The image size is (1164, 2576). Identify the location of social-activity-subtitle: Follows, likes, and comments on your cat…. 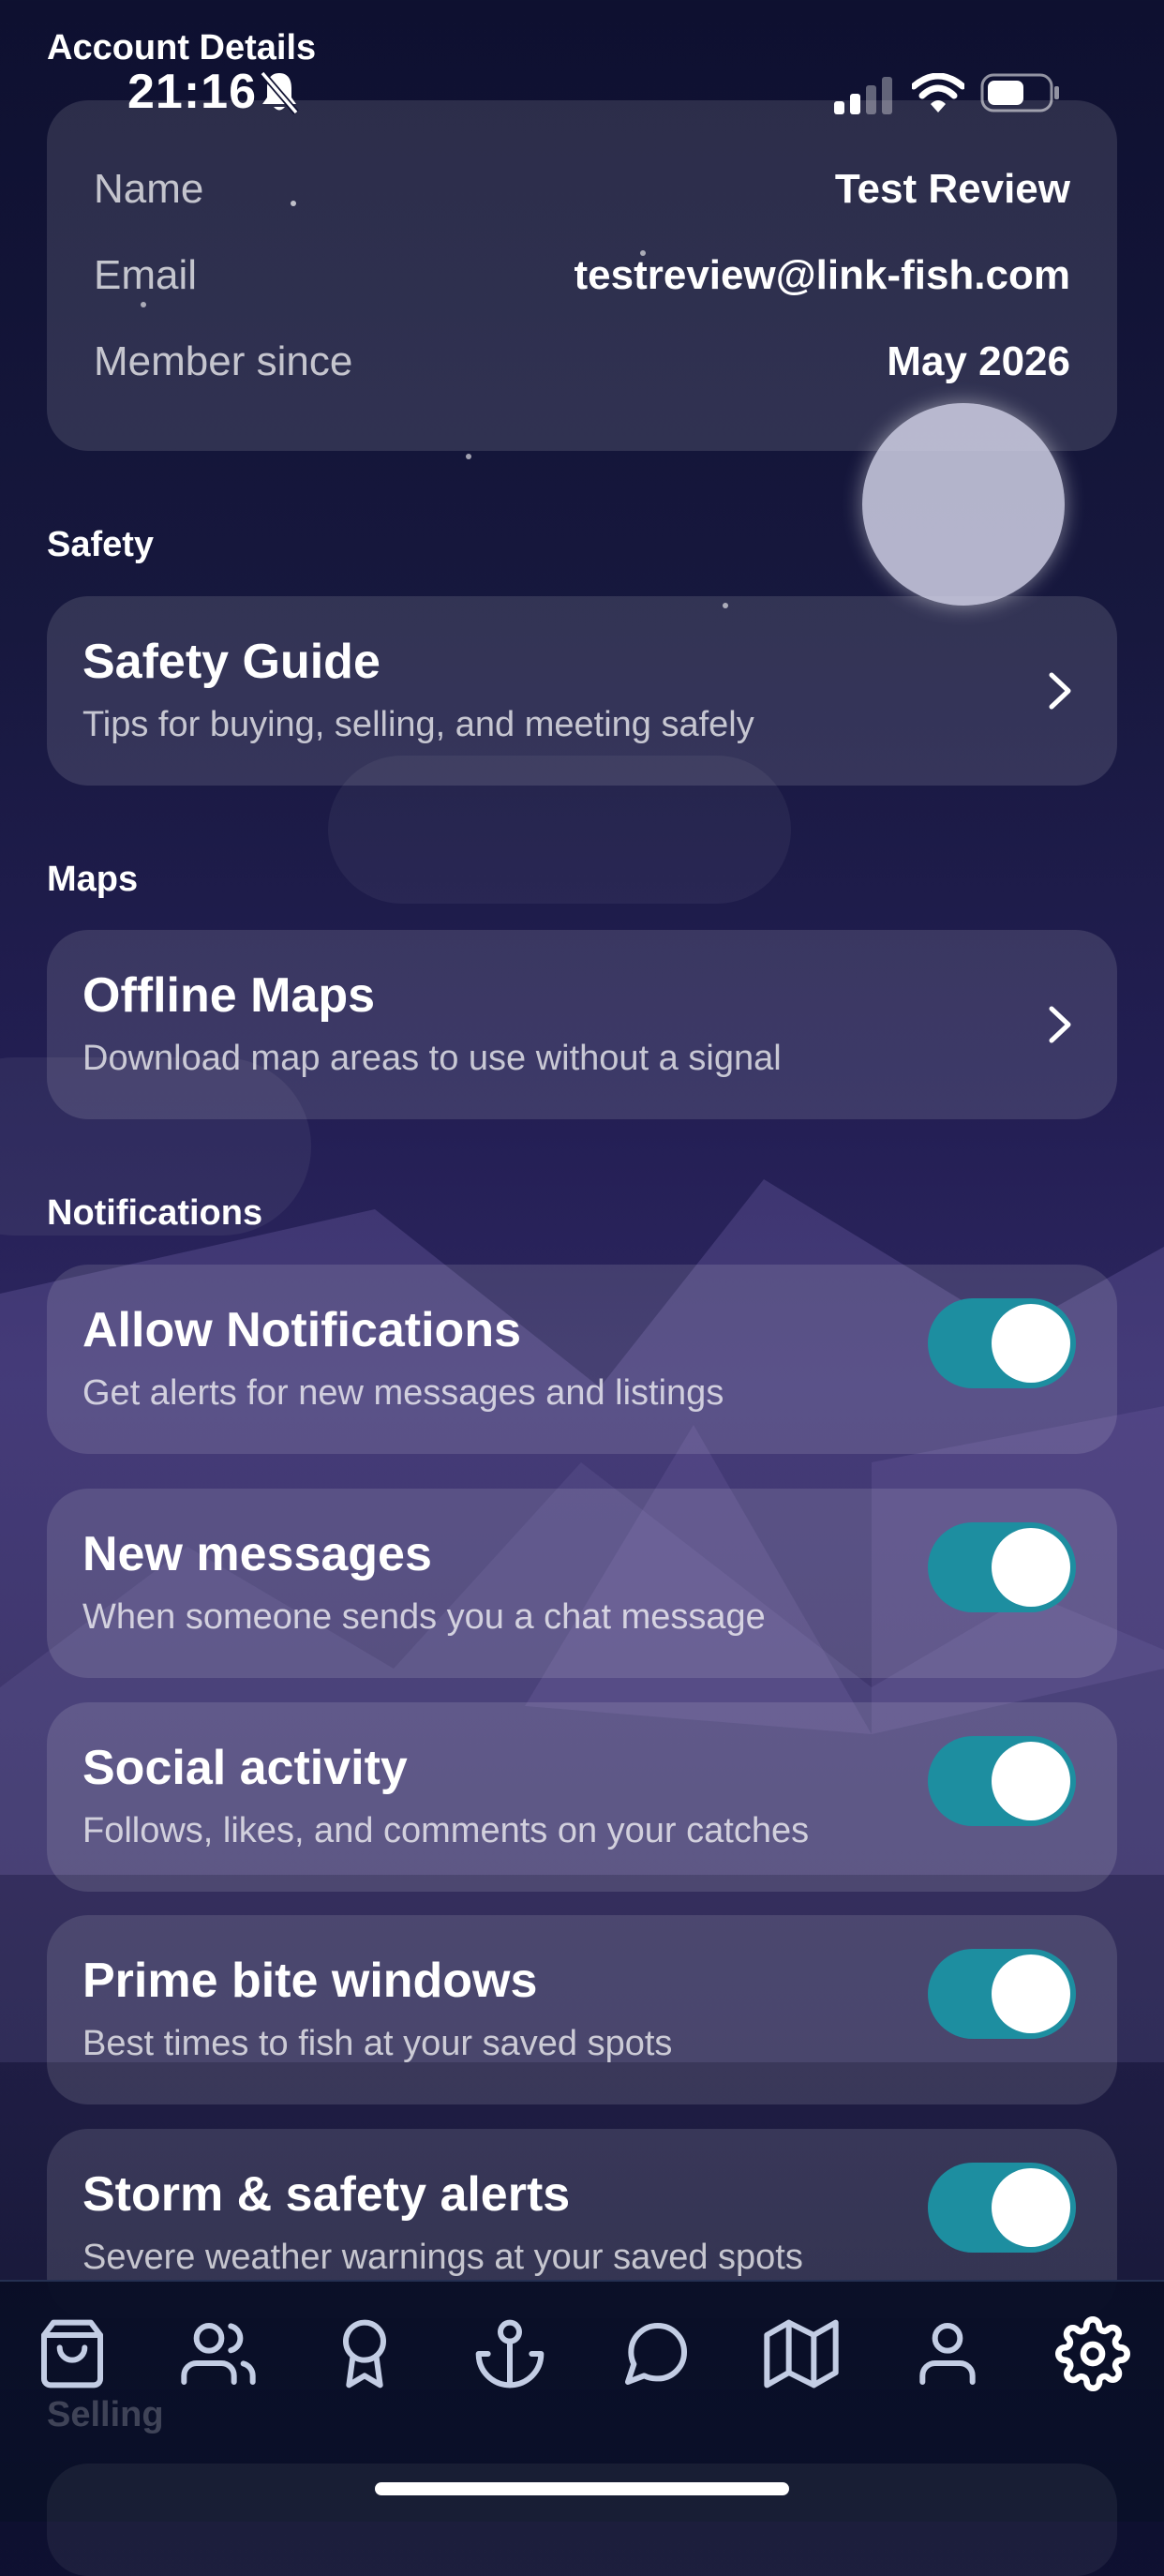
(446, 1830).